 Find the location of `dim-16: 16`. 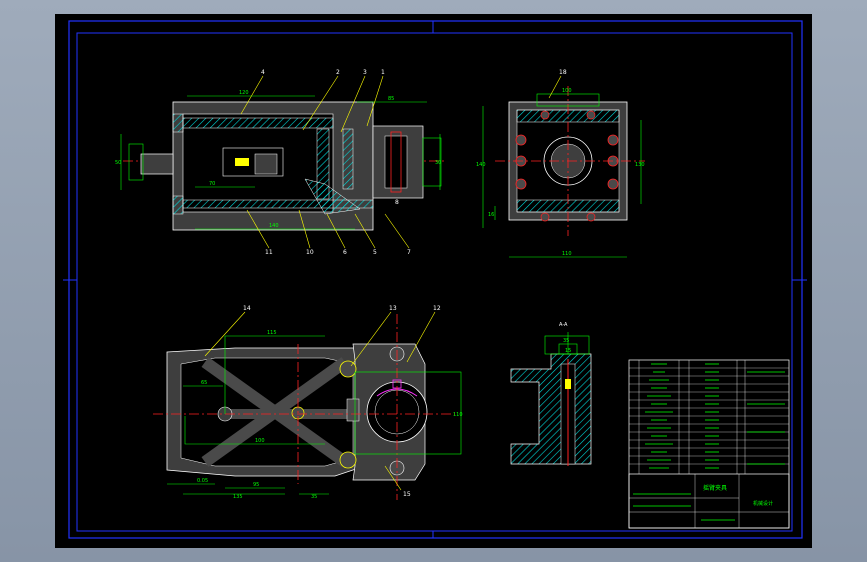

dim-16: 16 is located at coordinates (491, 215).